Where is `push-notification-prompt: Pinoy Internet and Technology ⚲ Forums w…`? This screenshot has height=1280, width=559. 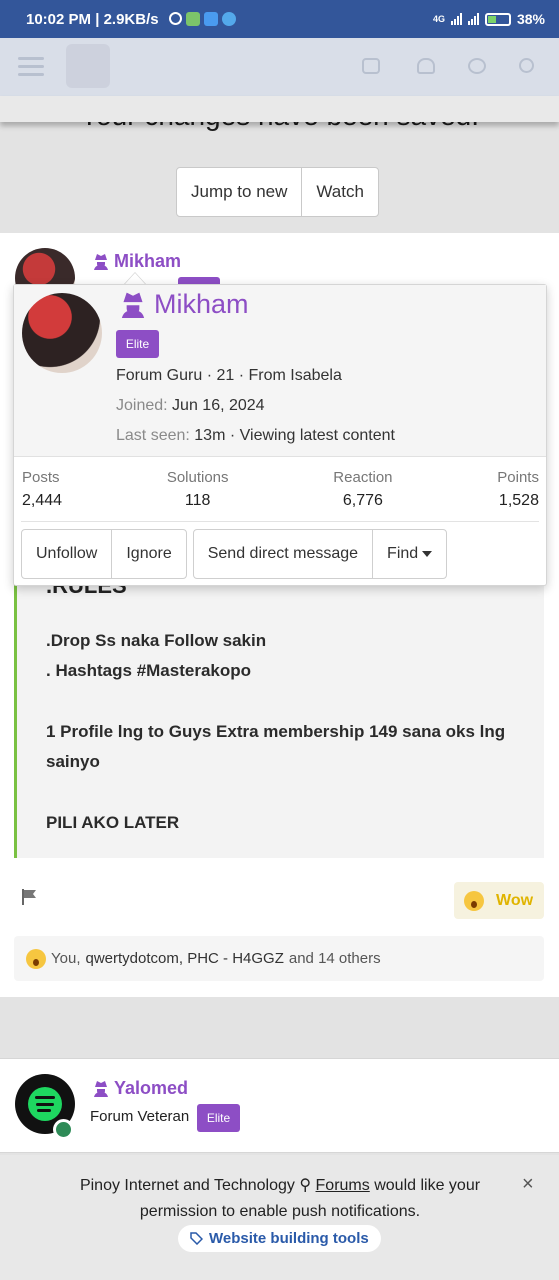 push-notification-prompt: Pinoy Internet and Technology ⚲ Forums w… is located at coordinates (279, 1217).